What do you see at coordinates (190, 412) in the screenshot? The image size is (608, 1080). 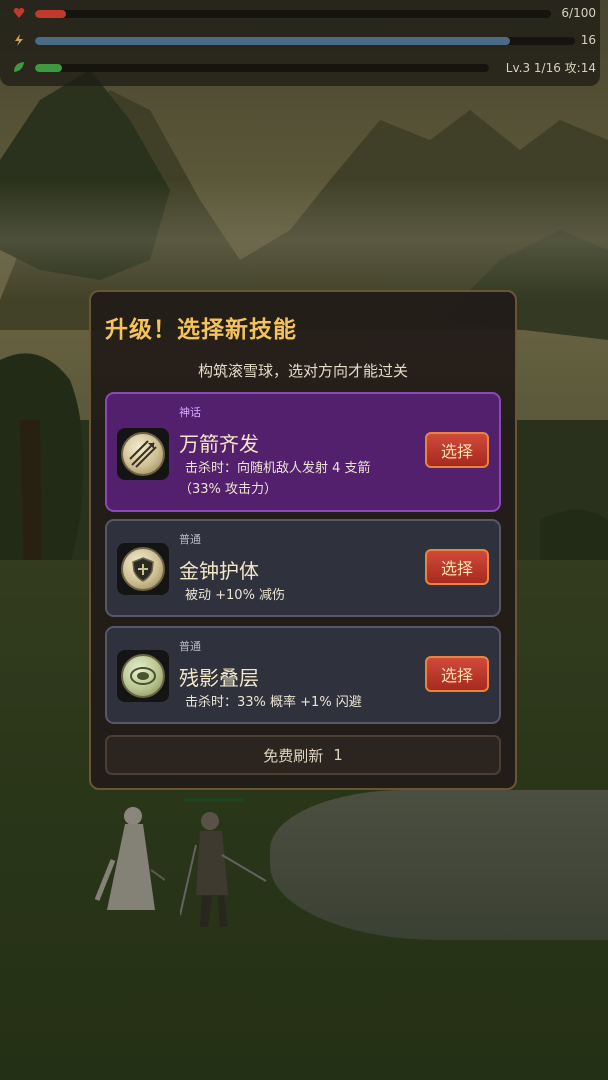 I see `rarity-label: 神话` at bounding box center [190, 412].